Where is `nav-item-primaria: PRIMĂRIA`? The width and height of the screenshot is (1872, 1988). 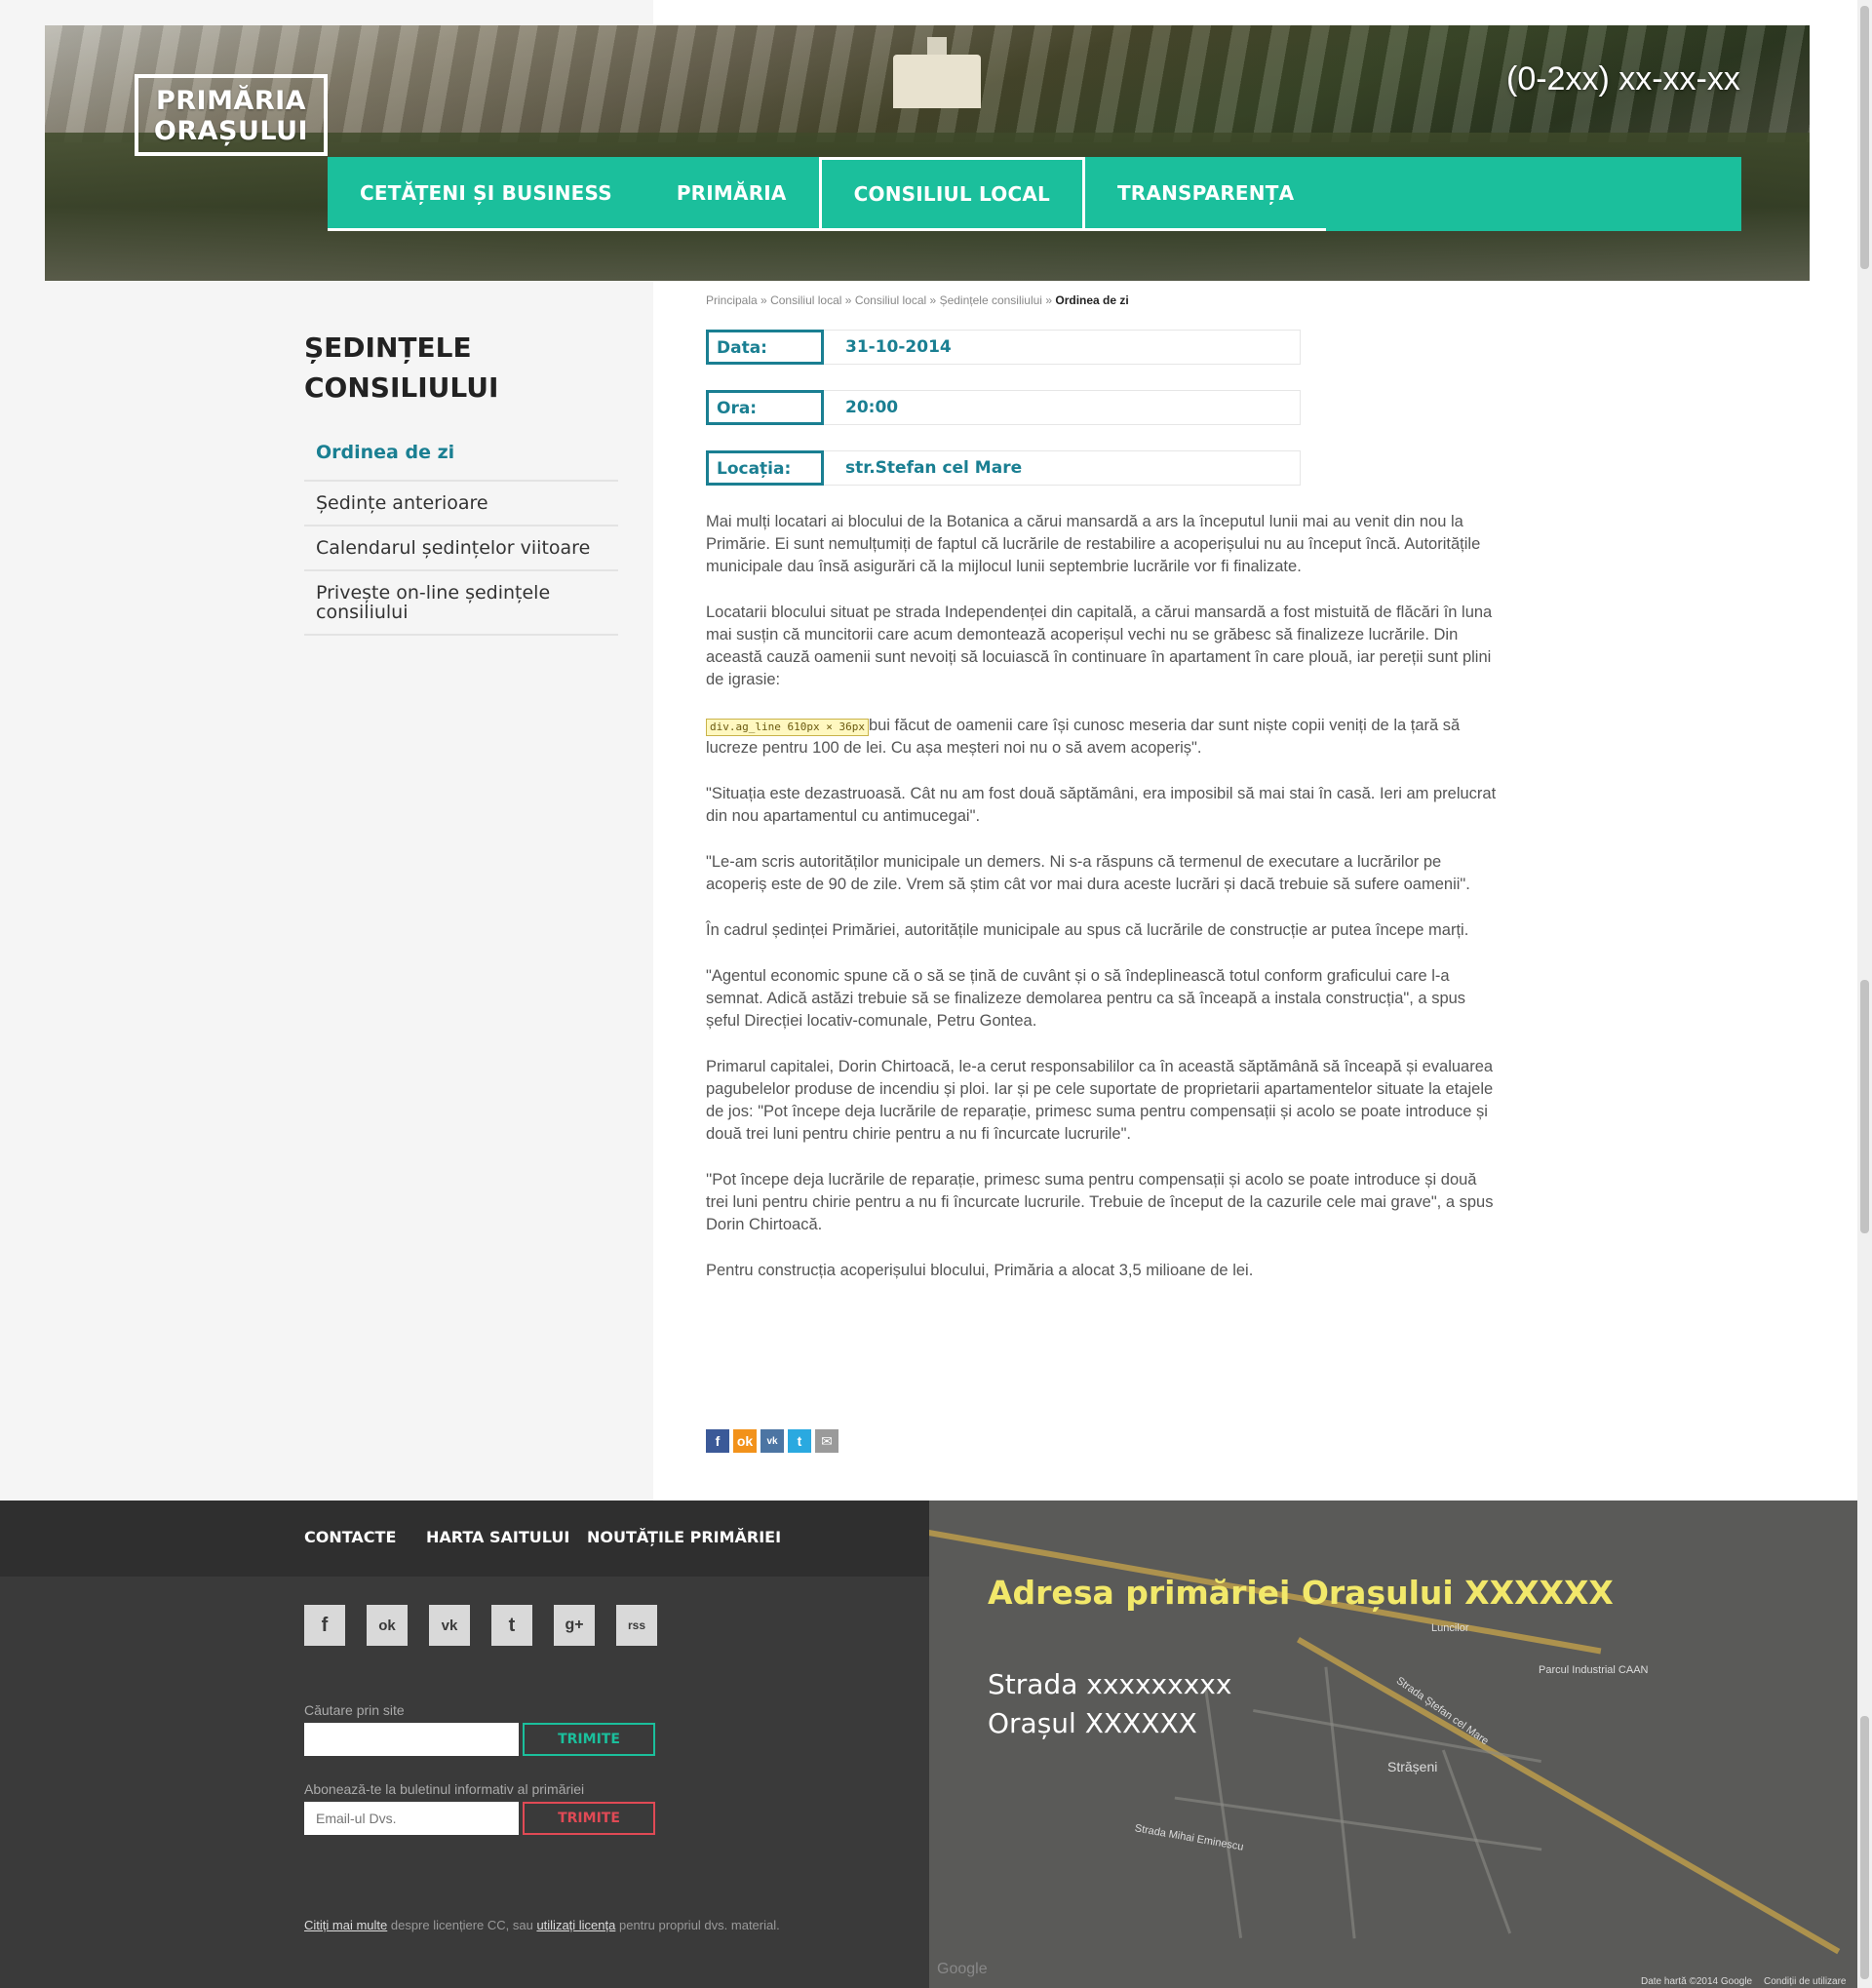
nav-item-primaria: PRIMĂRIA is located at coordinates (731, 194).